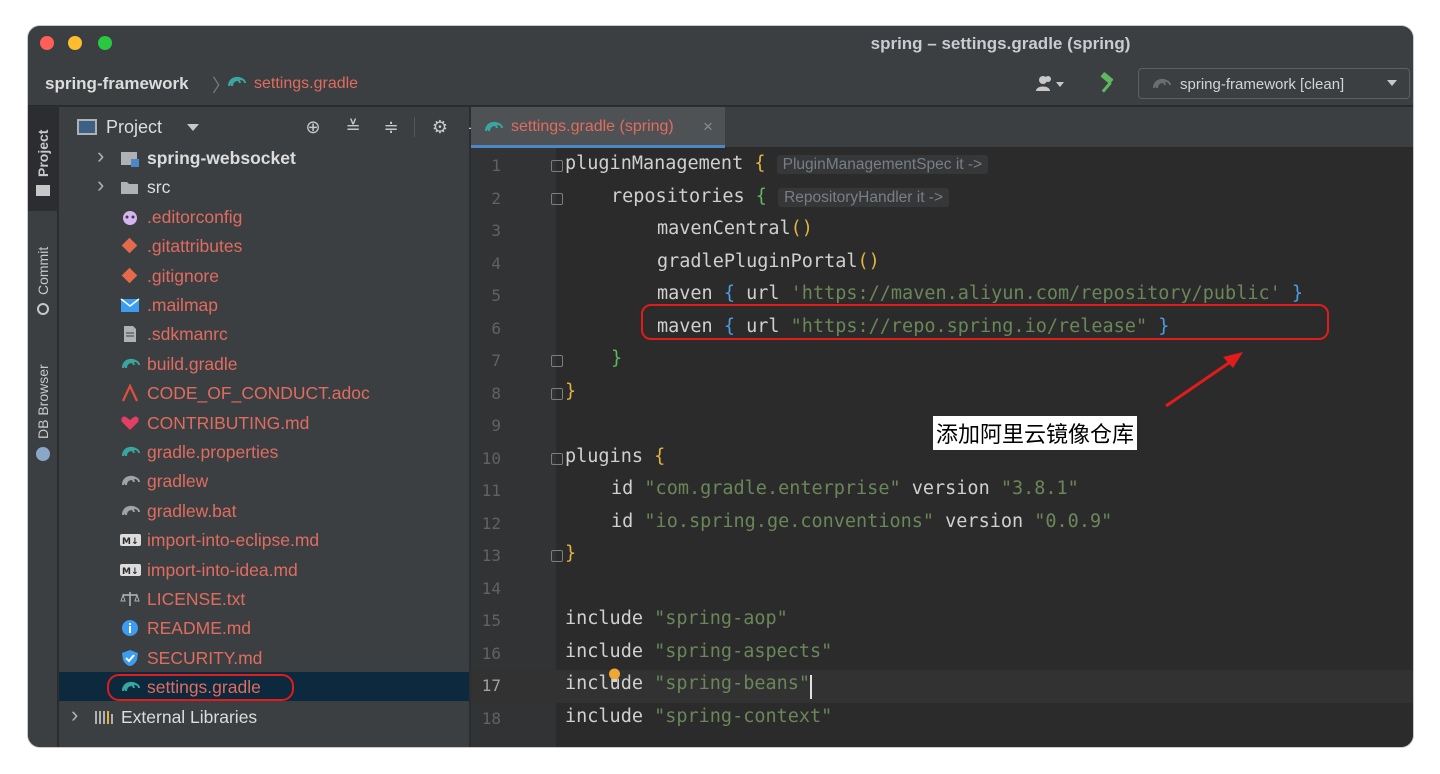 Image resolution: width=1440 pixels, height=774 pixels. Describe the element at coordinates (196, 599) in the screenshot. I see `tree-item-label: LICENSE.txt` at that location.